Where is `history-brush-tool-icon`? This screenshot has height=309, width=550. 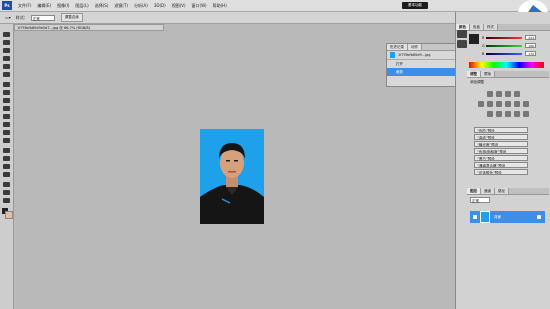 history-brush-tool-icon is located at coordinates (6, 108).